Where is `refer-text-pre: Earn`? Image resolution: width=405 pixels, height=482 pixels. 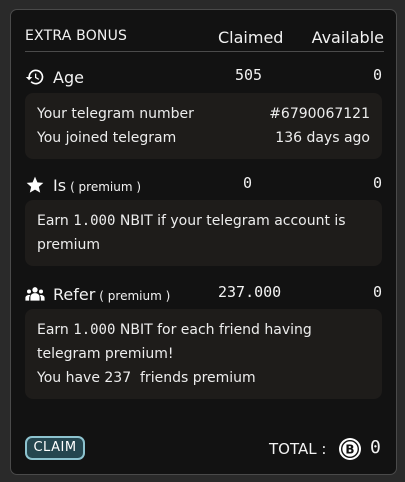 refer-text-pre: Earn is located at coordinates (55, 330).